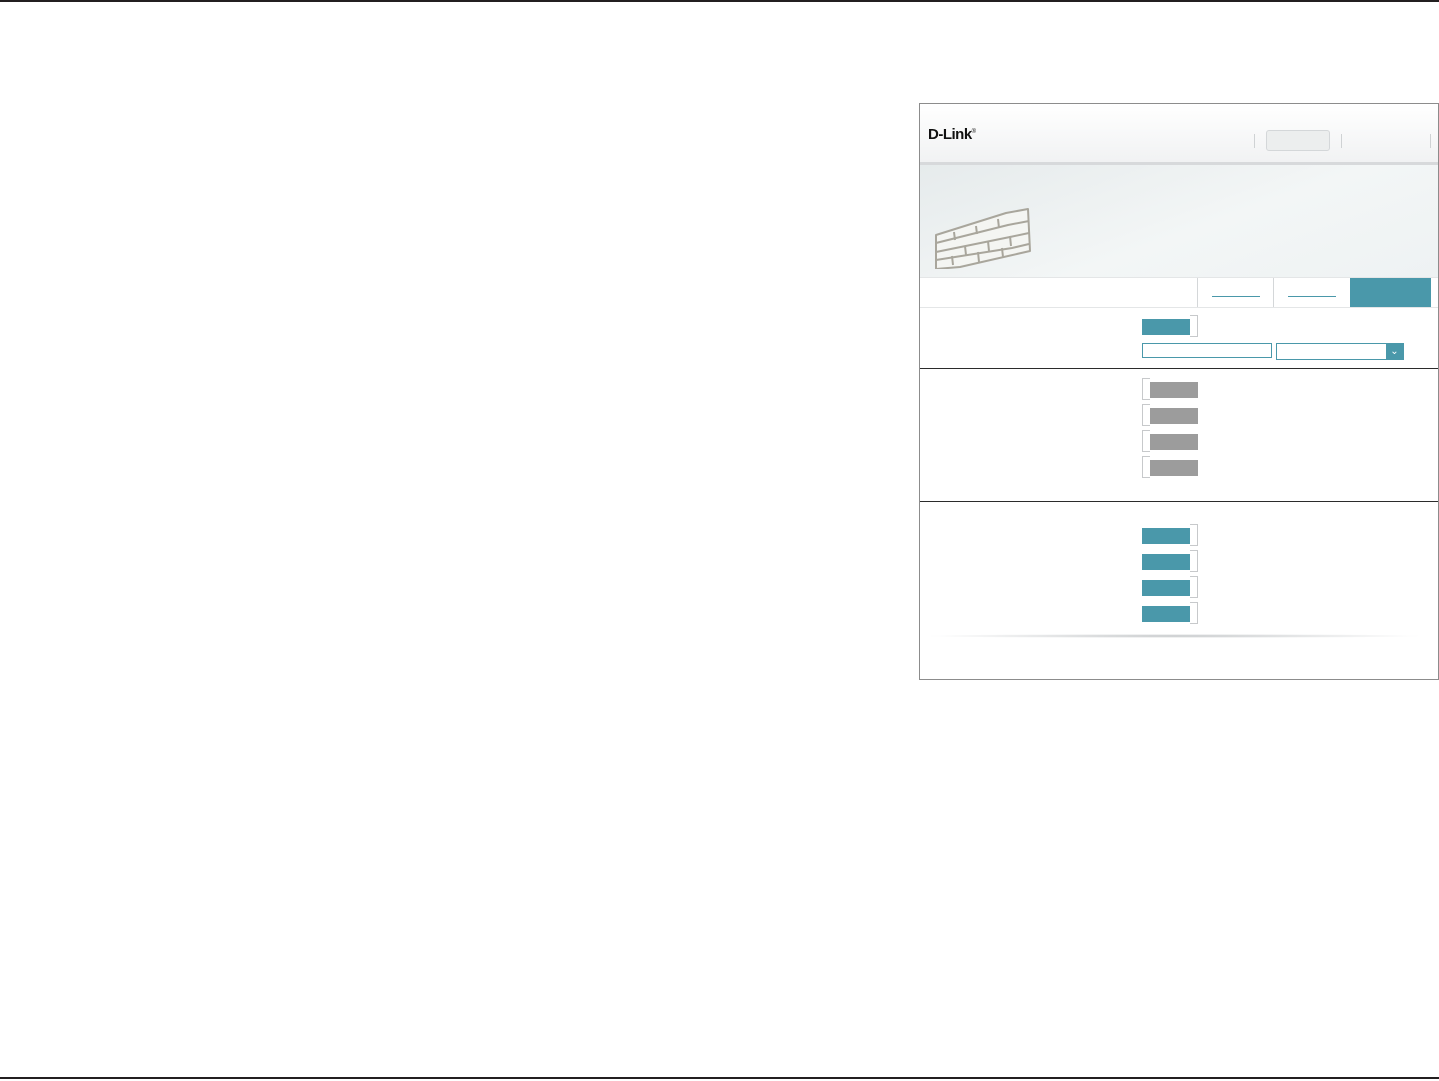 The width and height of the screenshot is (1439, 1081). What do you see at coordinates (1312, 296) in the screenshot?
I see `tab-2-underline` at bounding box center [1312, 296].